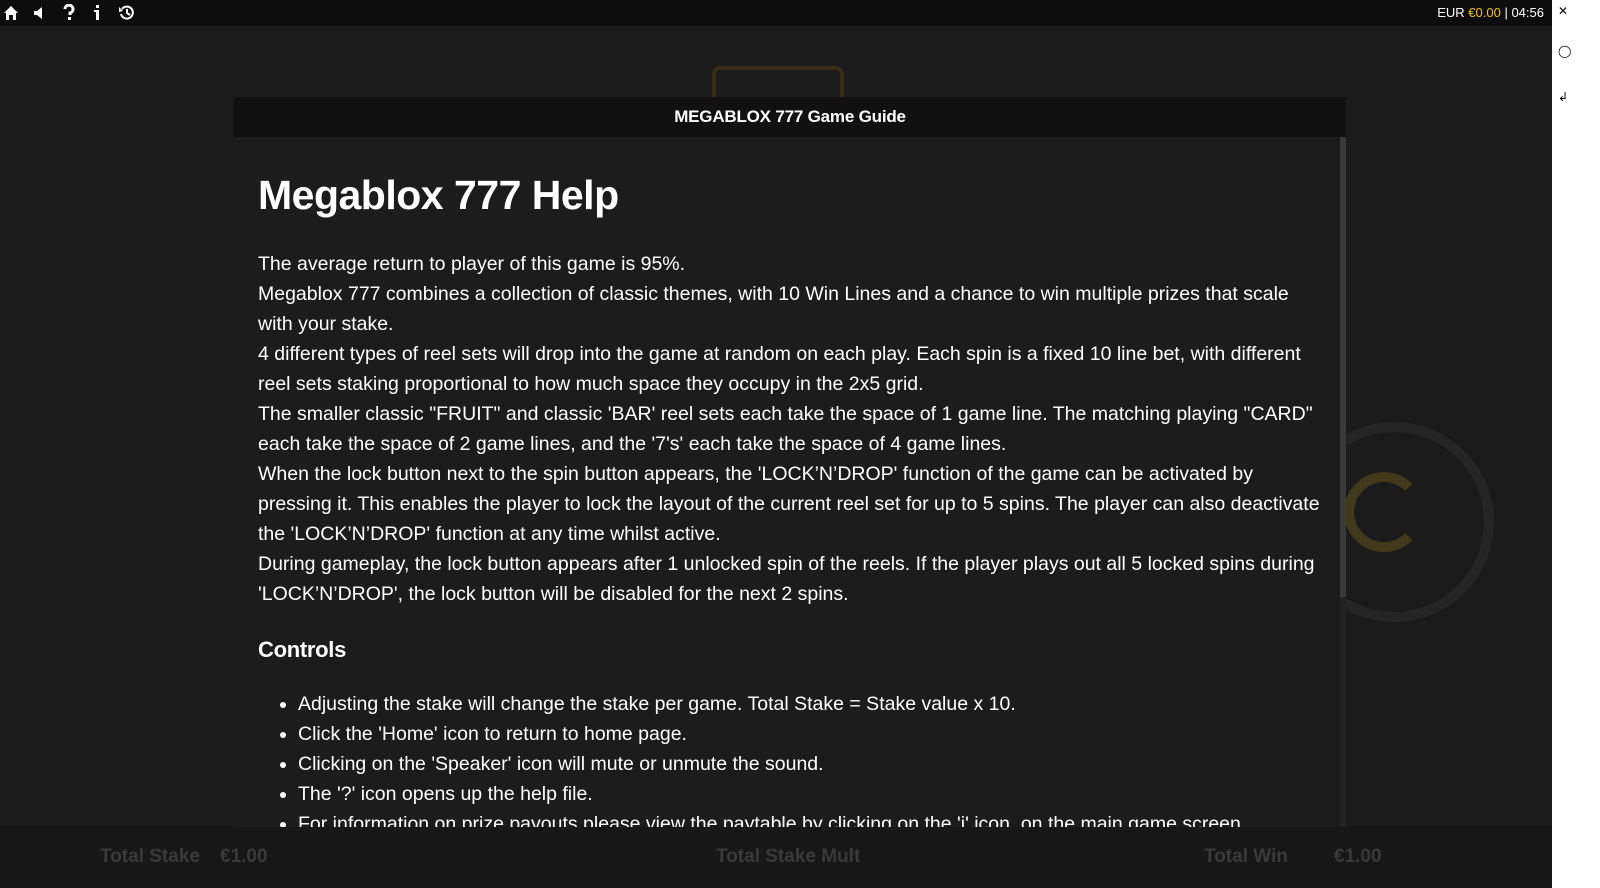 The height and width of the screenshot is (888, 1600). What do you see at coordinates (438, 195) in the screenshot?
I see `help-title: Megablox 777 Help` at bounding box center [438, 195].